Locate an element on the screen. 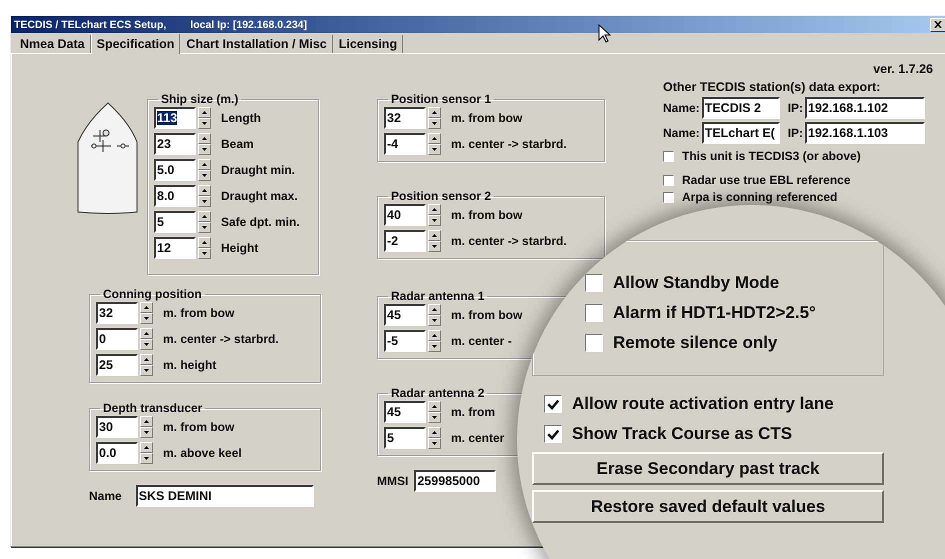 The height and width of the screenshot is (559, 945). number-field: 12 is located at coordinates (175, 247).